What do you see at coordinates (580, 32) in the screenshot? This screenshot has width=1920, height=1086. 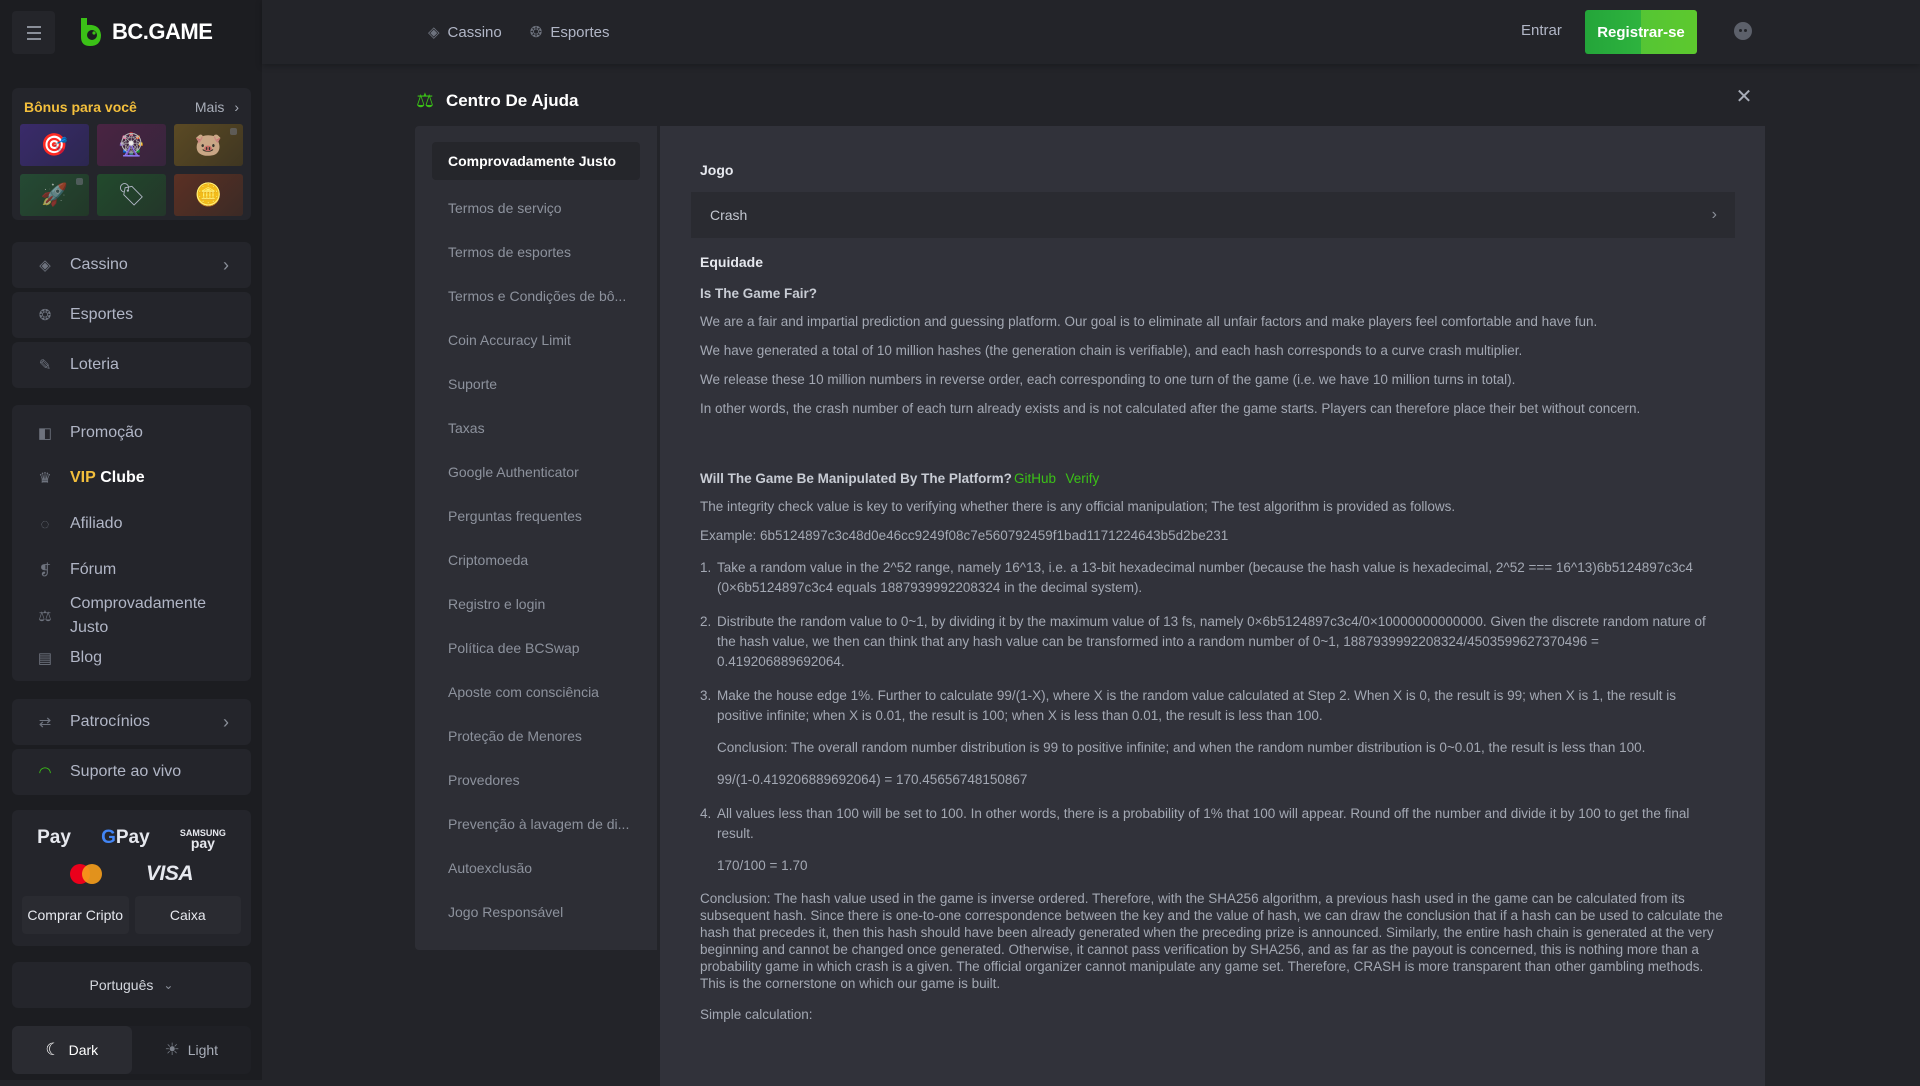 I see `top-nav-label: Esportes` at bounding box center [580, 32].